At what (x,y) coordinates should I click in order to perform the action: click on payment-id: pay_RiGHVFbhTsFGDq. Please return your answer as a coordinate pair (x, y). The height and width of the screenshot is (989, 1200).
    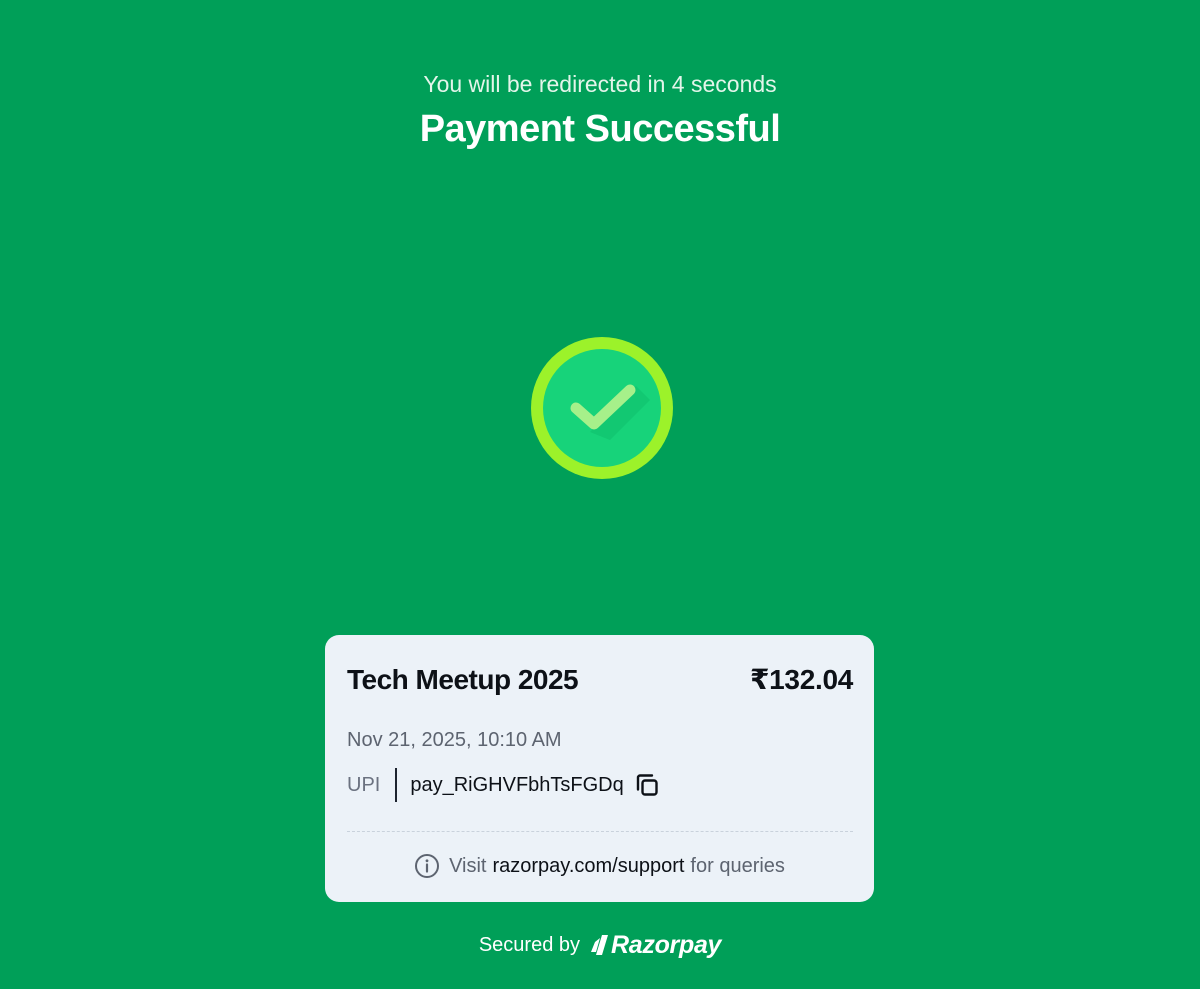
    Looking at the image, I should click on (517, 785).